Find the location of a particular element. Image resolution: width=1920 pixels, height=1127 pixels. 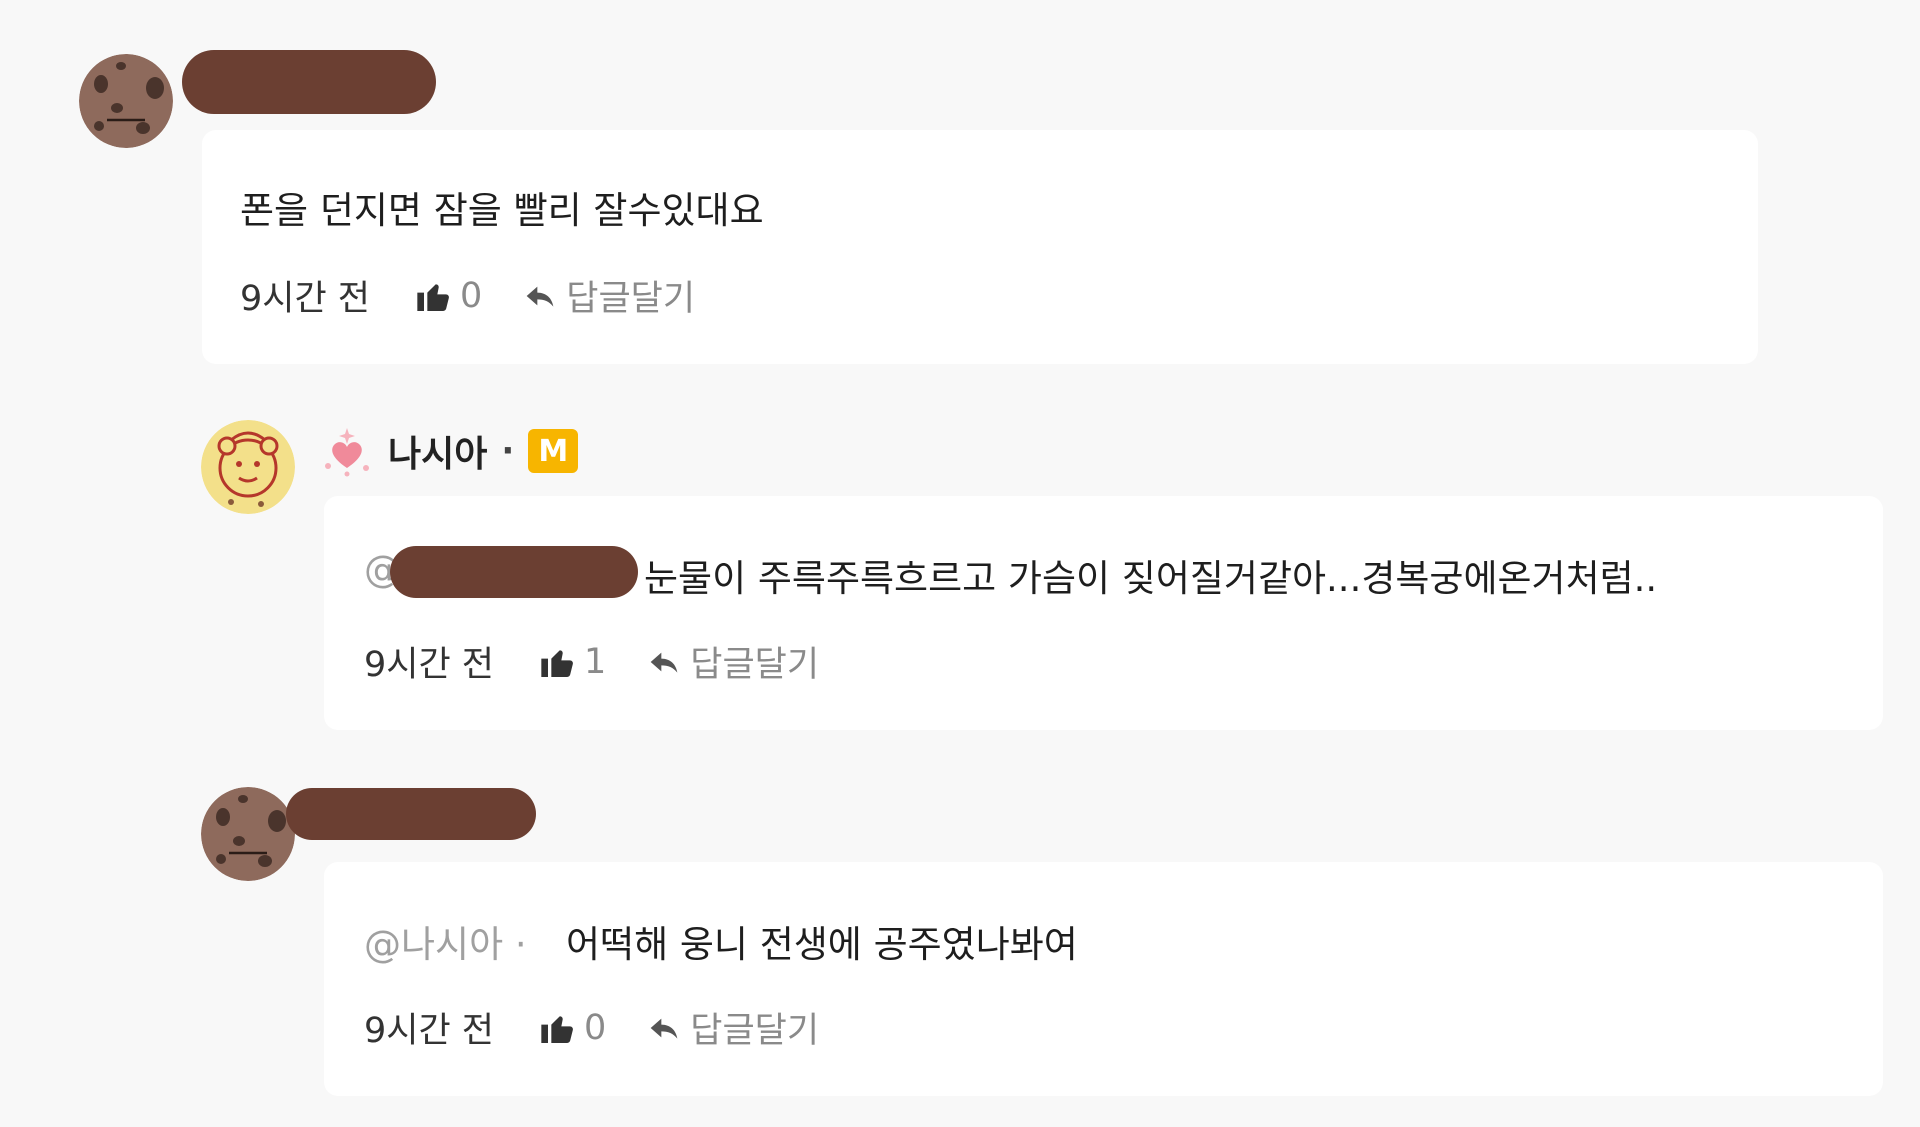

mention-tag: @나시아 · is located at coordinates (445, 944).